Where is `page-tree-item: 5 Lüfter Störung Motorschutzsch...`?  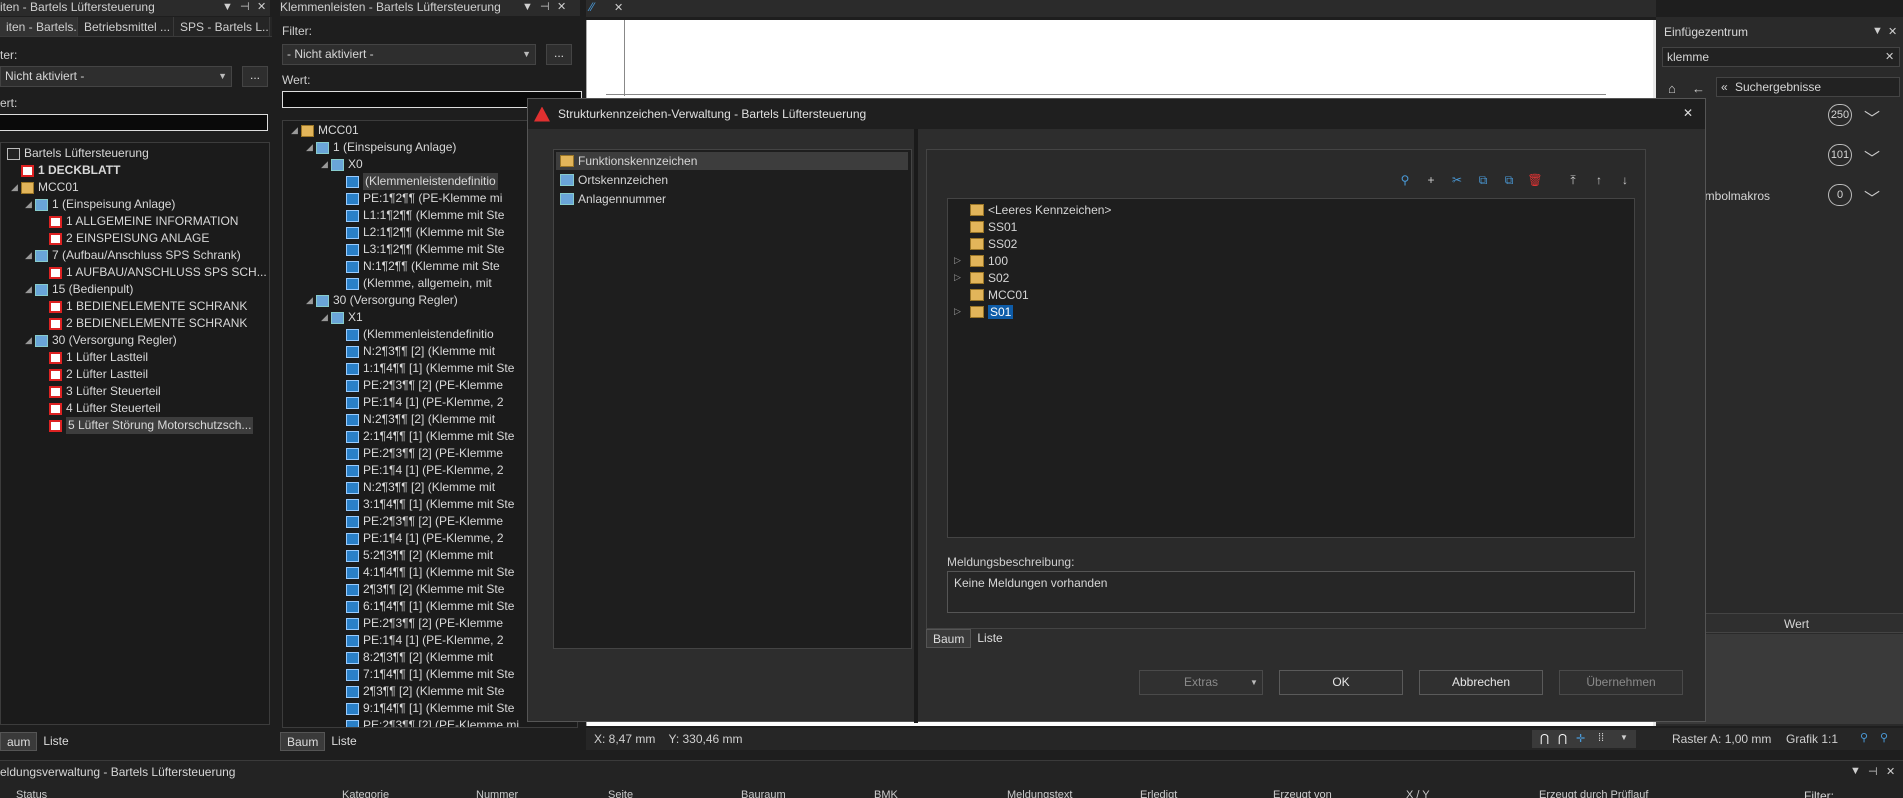
page-tree-item: 5 Lüfter Störung Motorschutzsch... is located at coordinates (146, 425).